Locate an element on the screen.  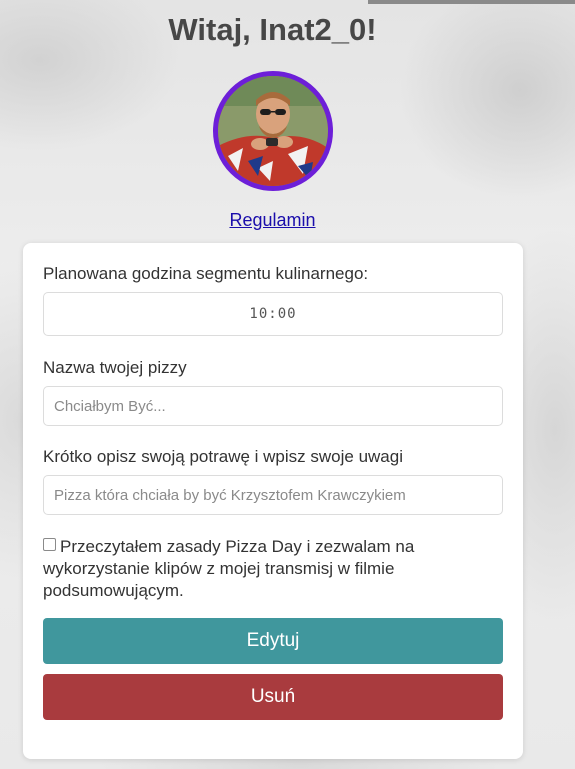
pizza-name-label: Nazwa twojej pizzy is located at coordinates (115, 367).